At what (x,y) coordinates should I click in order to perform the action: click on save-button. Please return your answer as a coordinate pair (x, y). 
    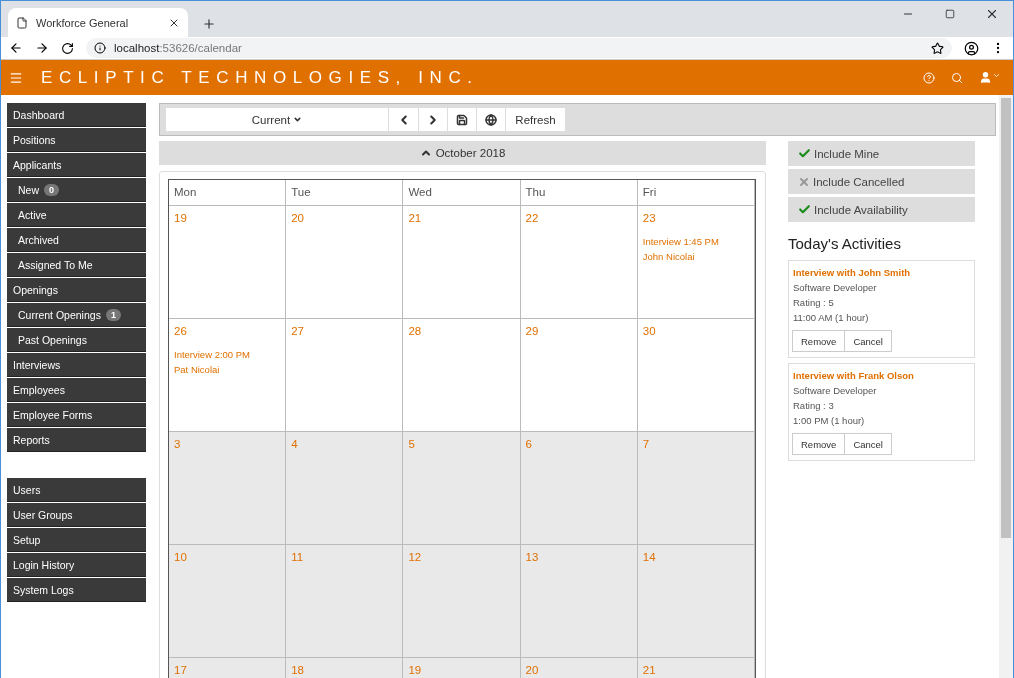
    Looking at the image, I should click on (462, 119).